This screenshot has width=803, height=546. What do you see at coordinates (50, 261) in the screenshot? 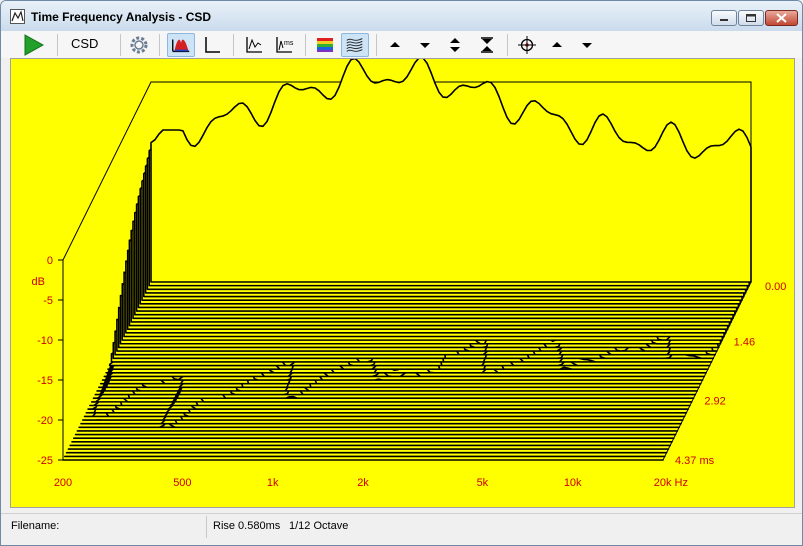
I see `y-tick-label: 0` at bounding box center [50, 261].